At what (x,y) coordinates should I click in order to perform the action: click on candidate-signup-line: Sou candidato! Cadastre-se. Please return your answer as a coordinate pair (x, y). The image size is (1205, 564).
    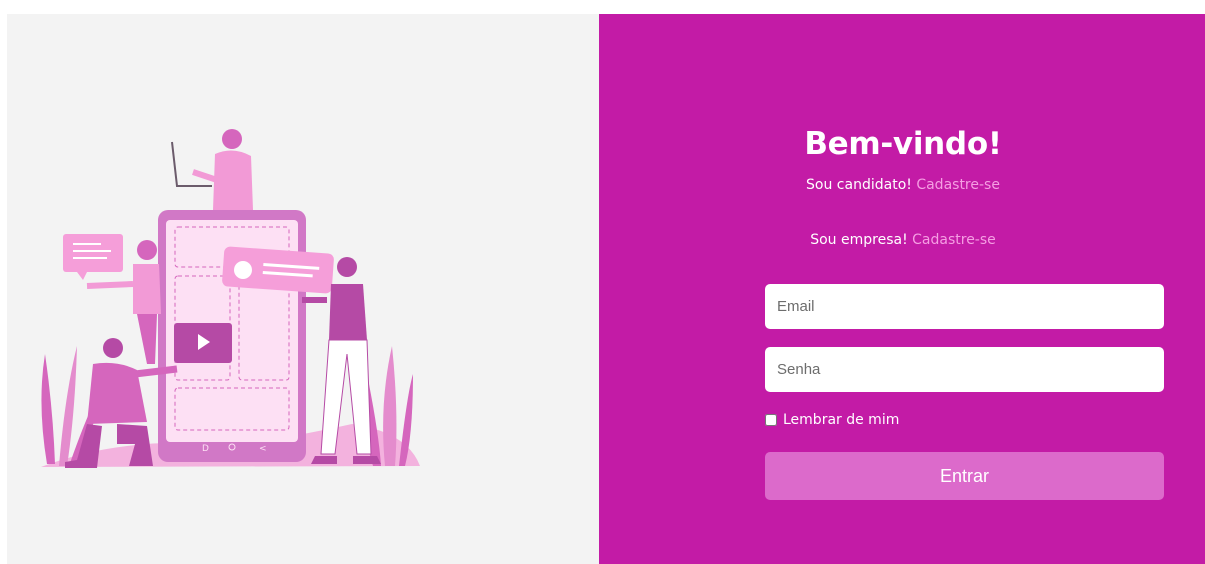
    Looking at the image, I should click on (871, 185).